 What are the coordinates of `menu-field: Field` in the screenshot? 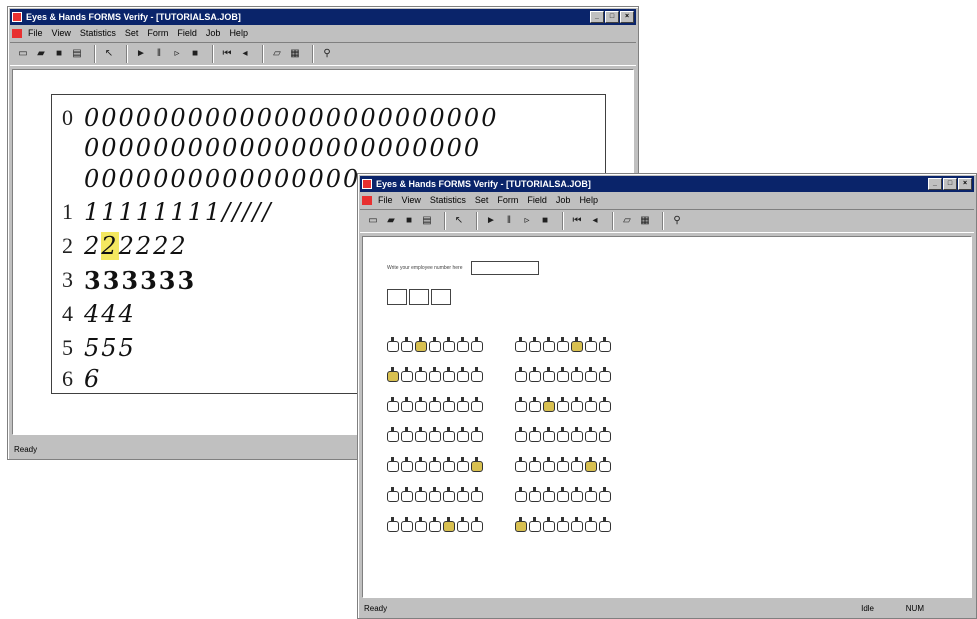 It's located at (537, 200).